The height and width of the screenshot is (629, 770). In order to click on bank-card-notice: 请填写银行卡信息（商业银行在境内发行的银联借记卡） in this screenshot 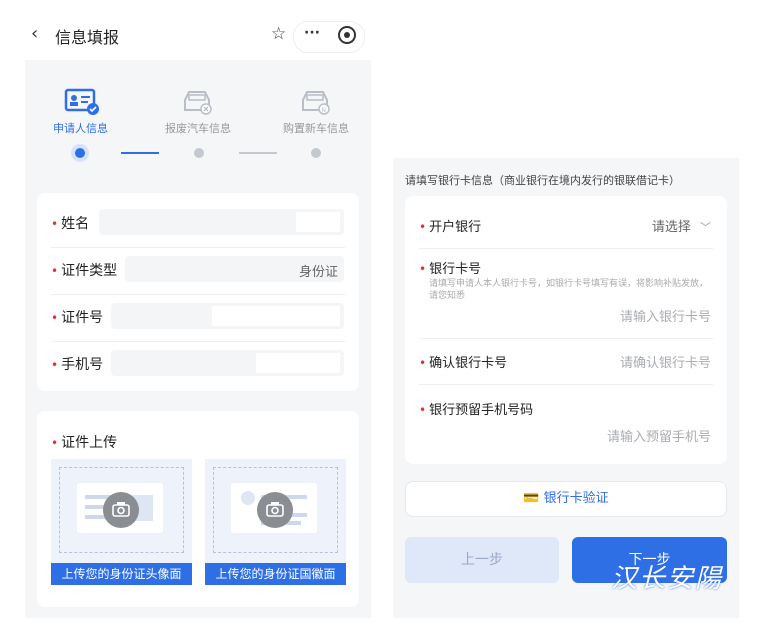, I will do `click(542, 180)`.